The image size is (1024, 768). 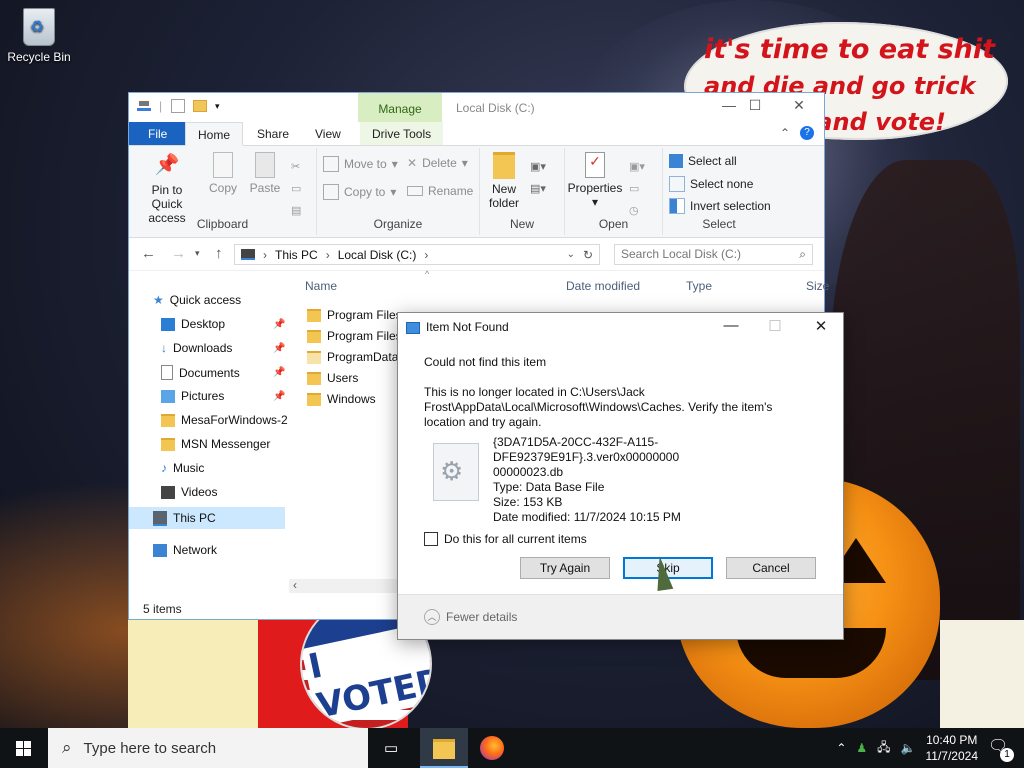 I want to click on list-item: ProgramData, so click(x=352, y=357).